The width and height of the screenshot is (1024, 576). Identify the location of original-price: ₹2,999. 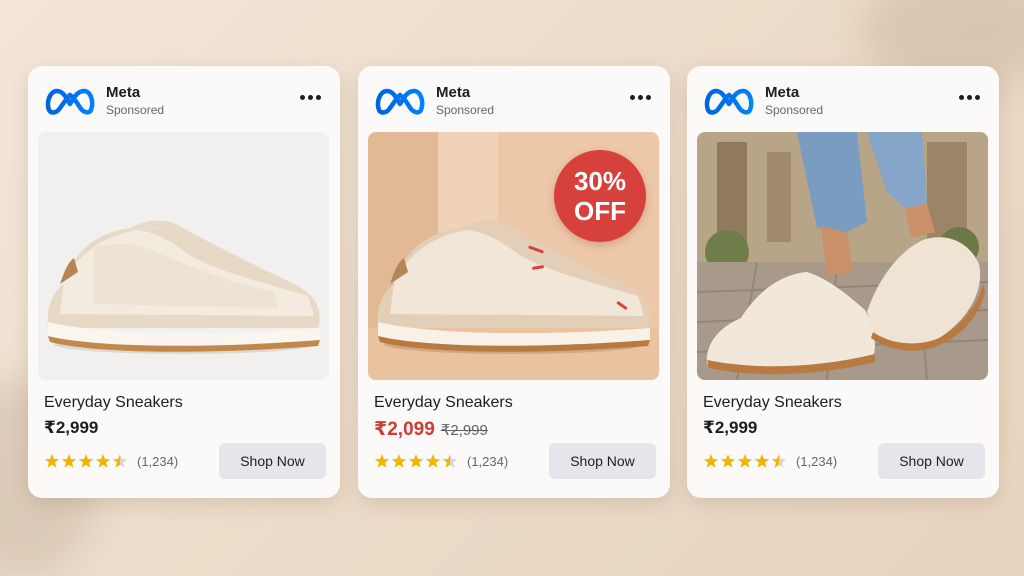
(464, 430).